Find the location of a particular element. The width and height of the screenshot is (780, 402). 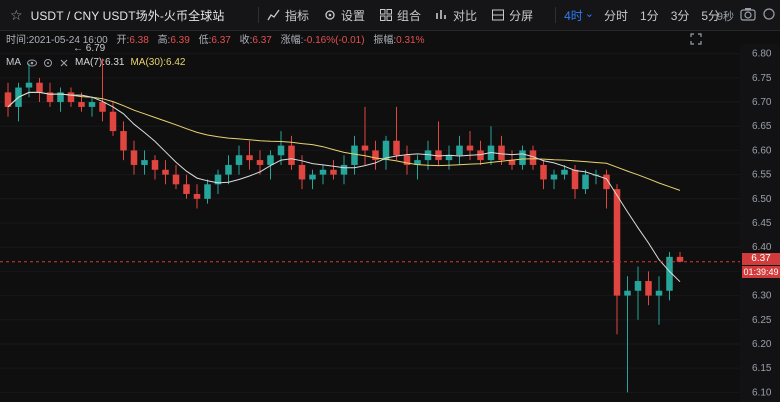

chevron-down-icon: ⌄ is located at coordinates (589, 13).